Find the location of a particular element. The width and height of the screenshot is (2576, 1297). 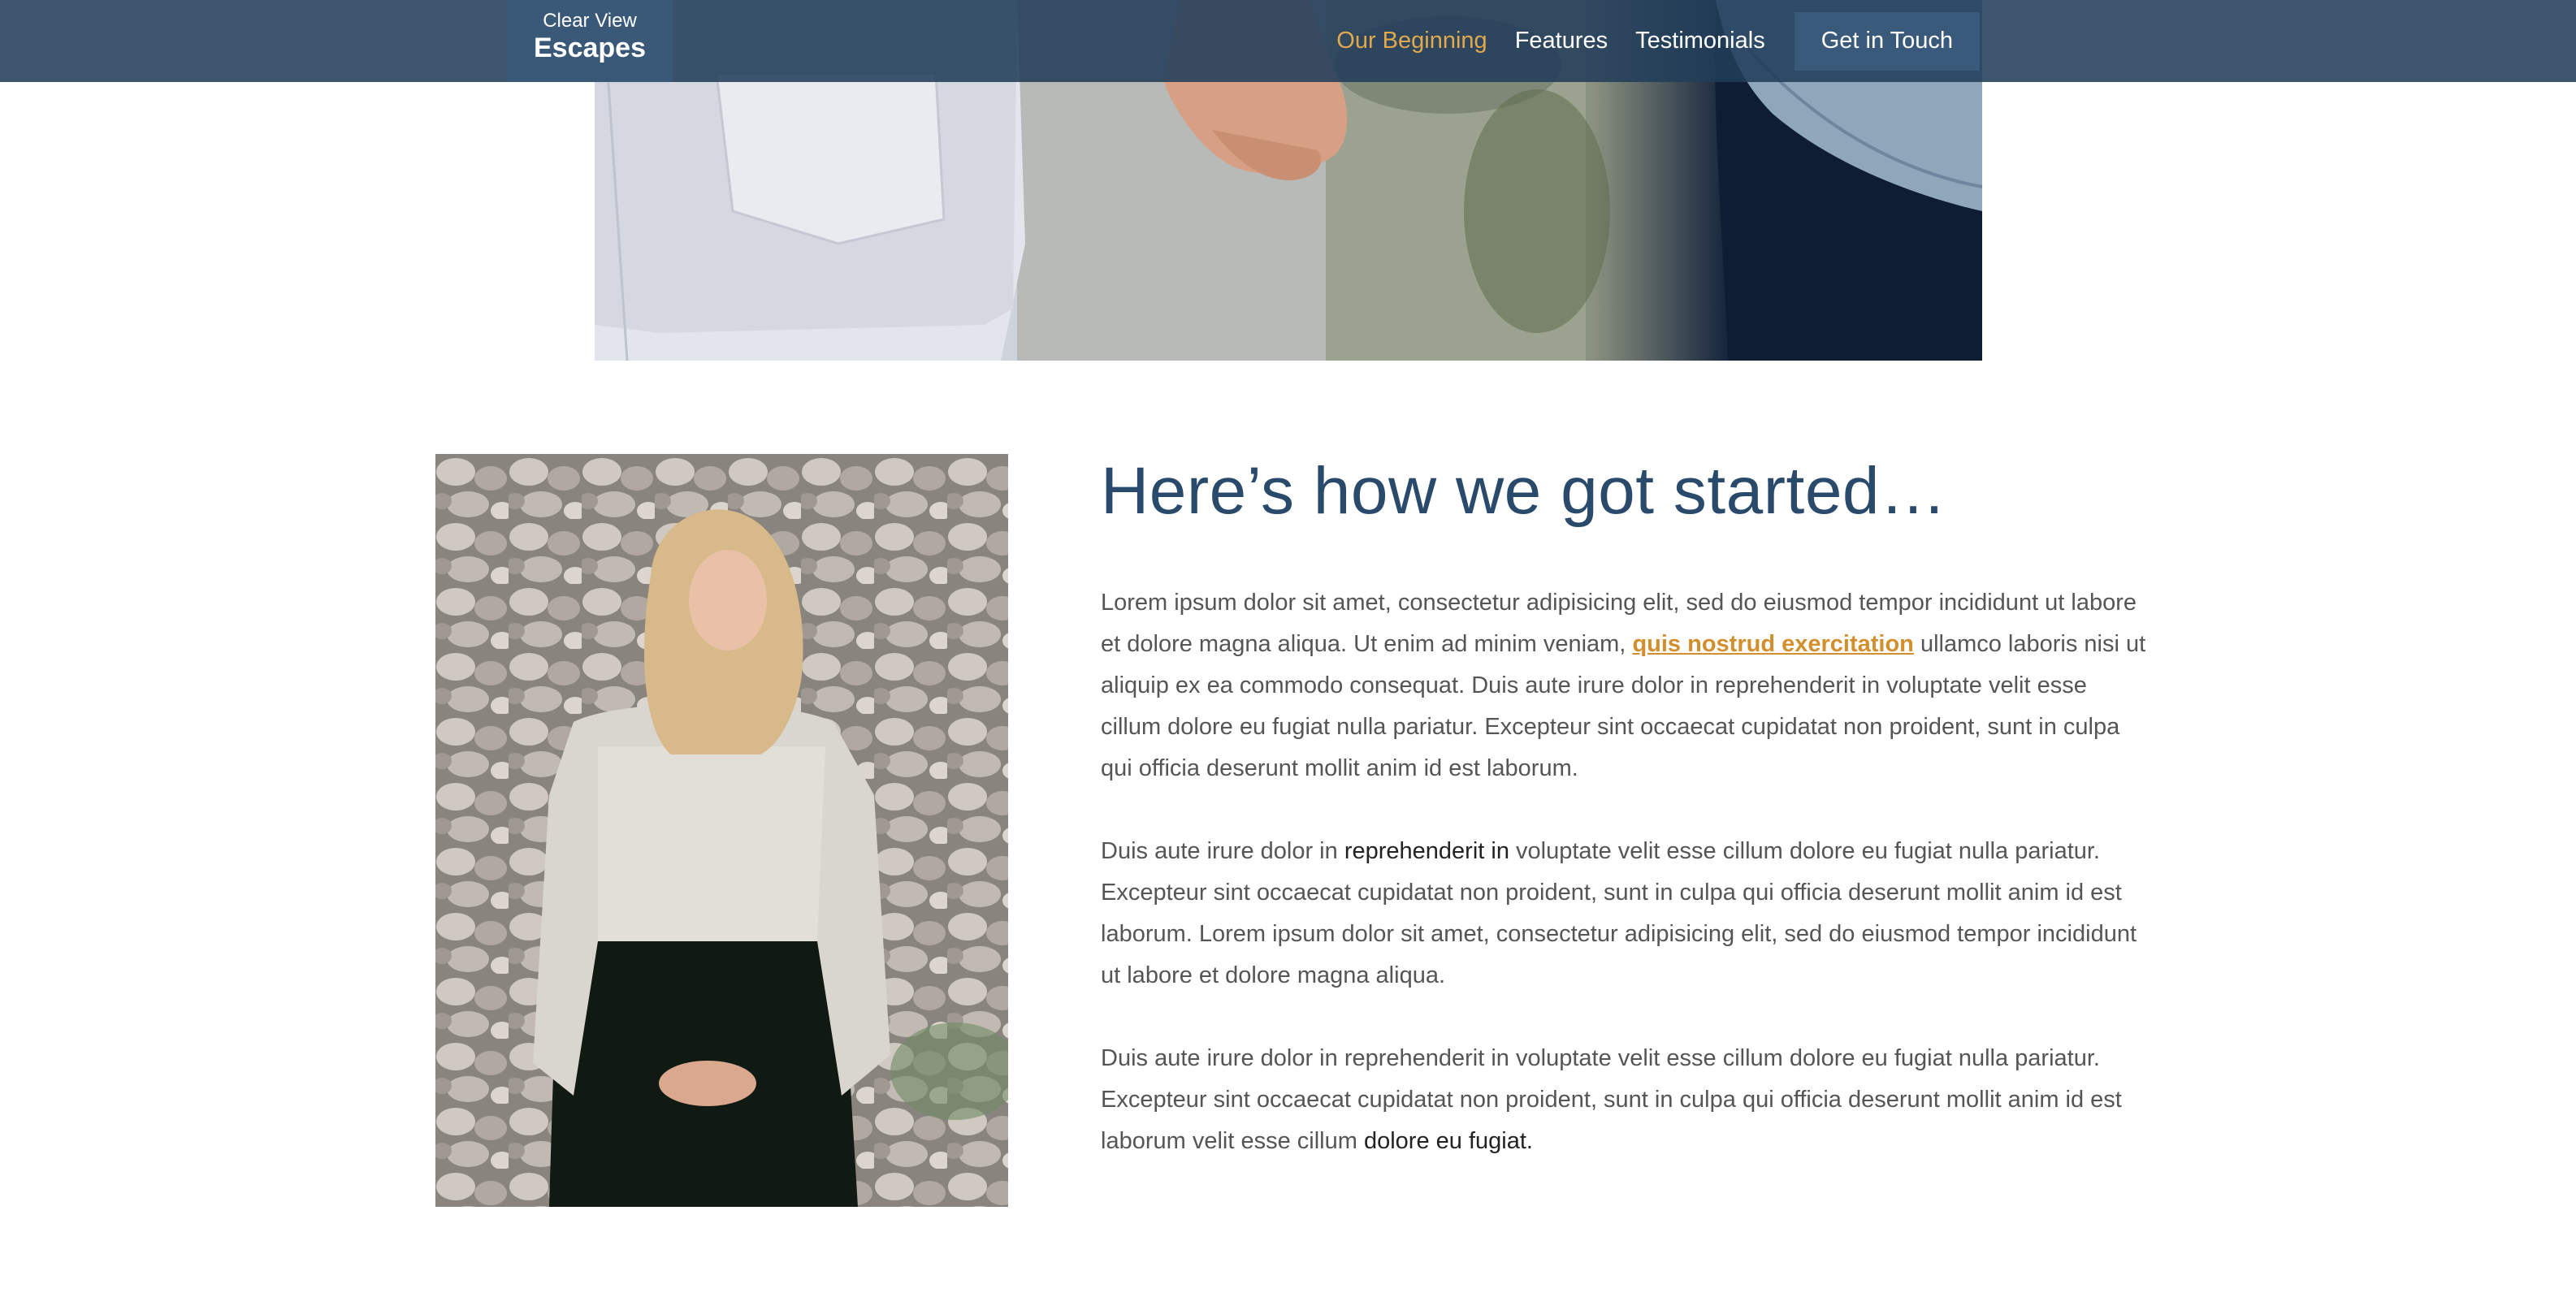

paragraph-text: Duis aute irure dolor in is located at coordinates (1222, 851).